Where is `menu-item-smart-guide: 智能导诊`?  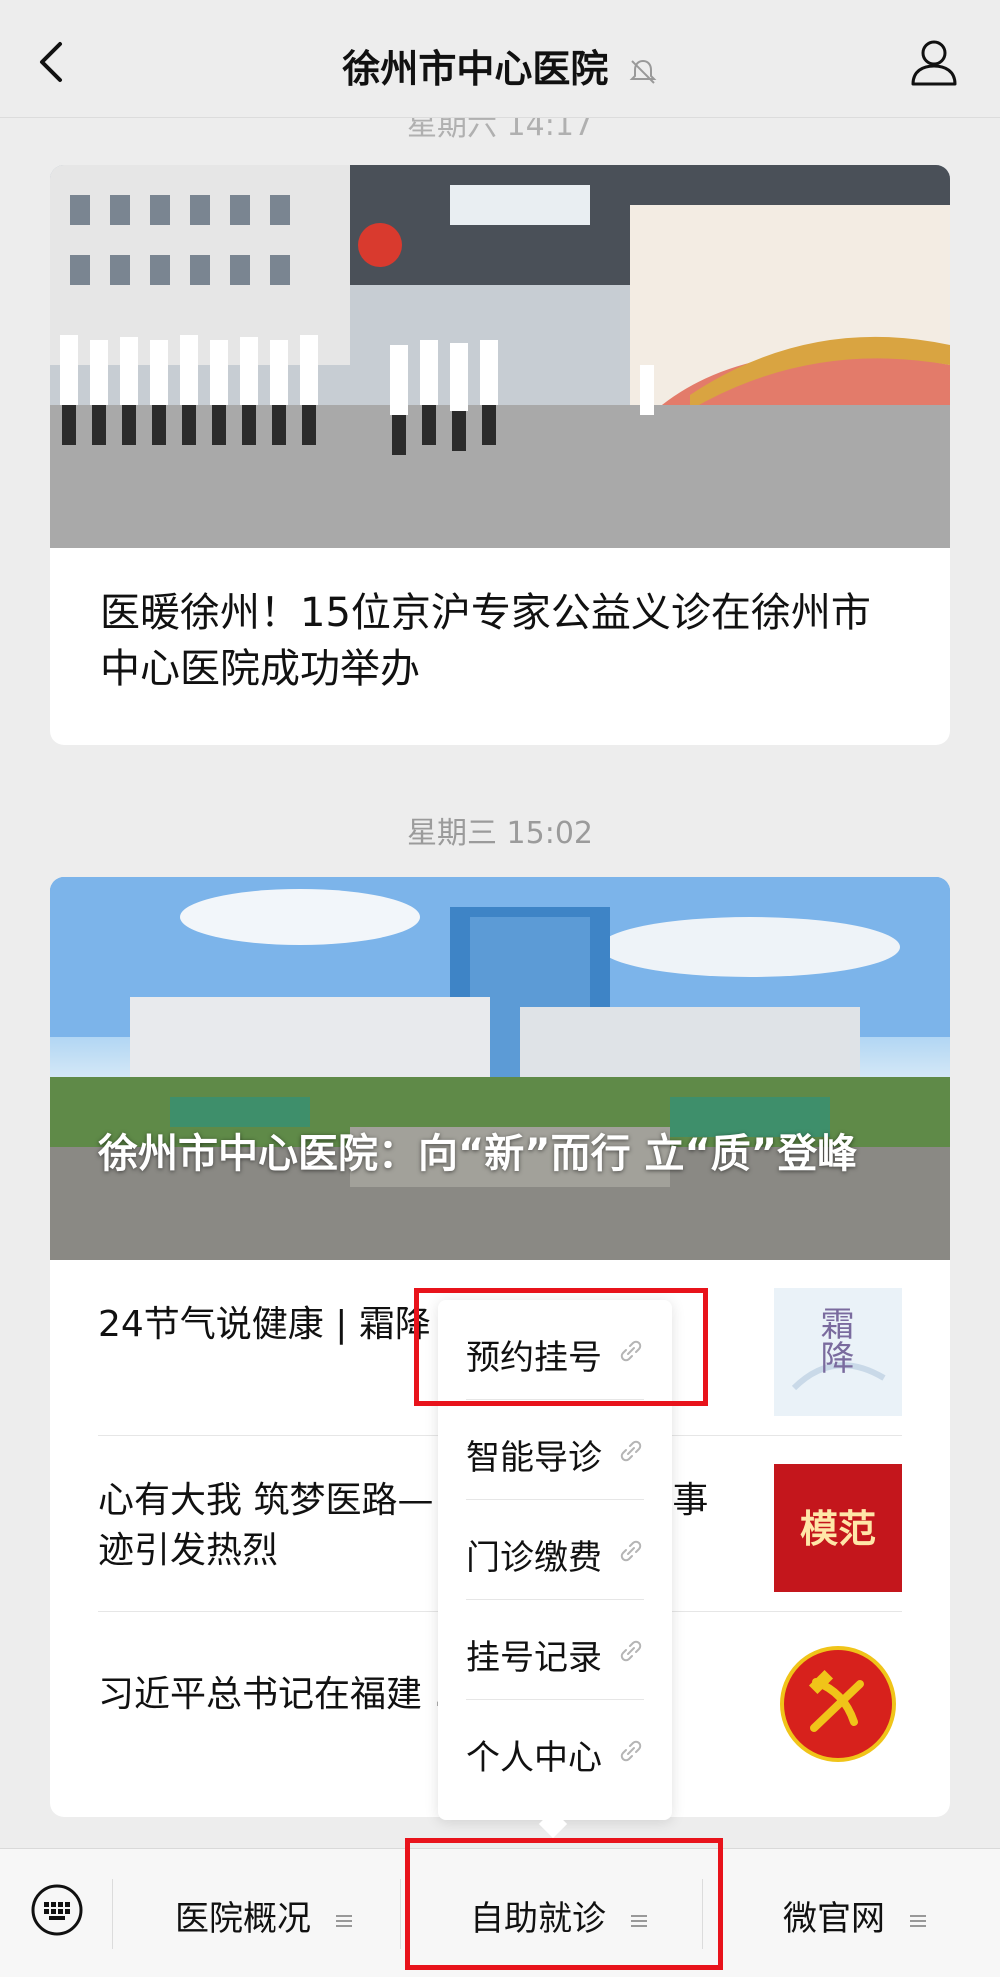 menu-item-smart-guide: 智能导诊 is located at coordinates (555, 1450).